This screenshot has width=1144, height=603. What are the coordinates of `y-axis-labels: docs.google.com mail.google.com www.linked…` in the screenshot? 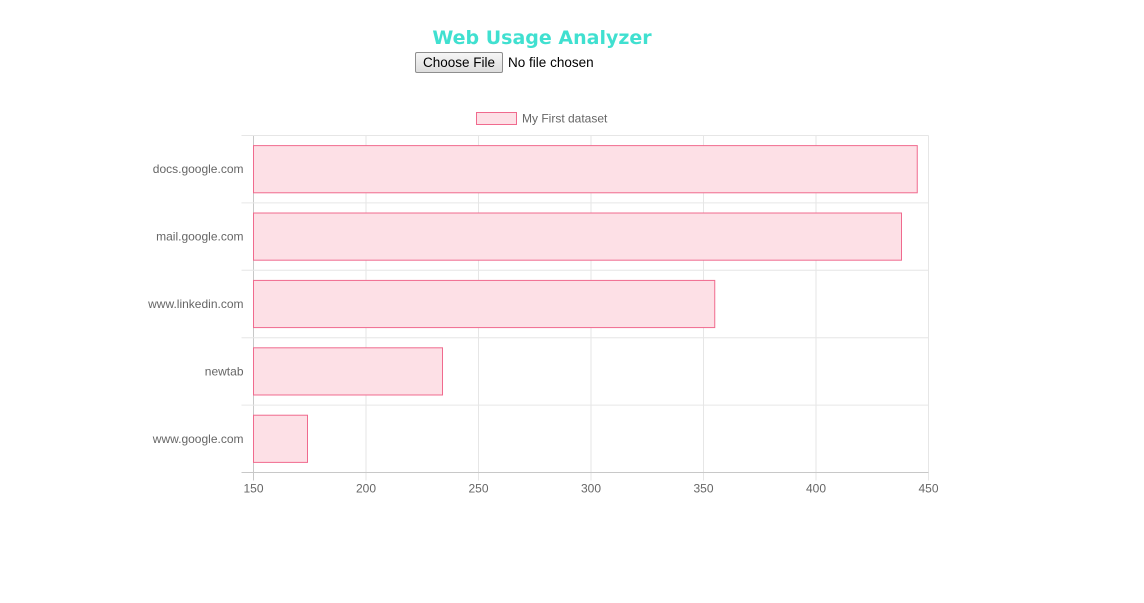 It's located at (195, 304).